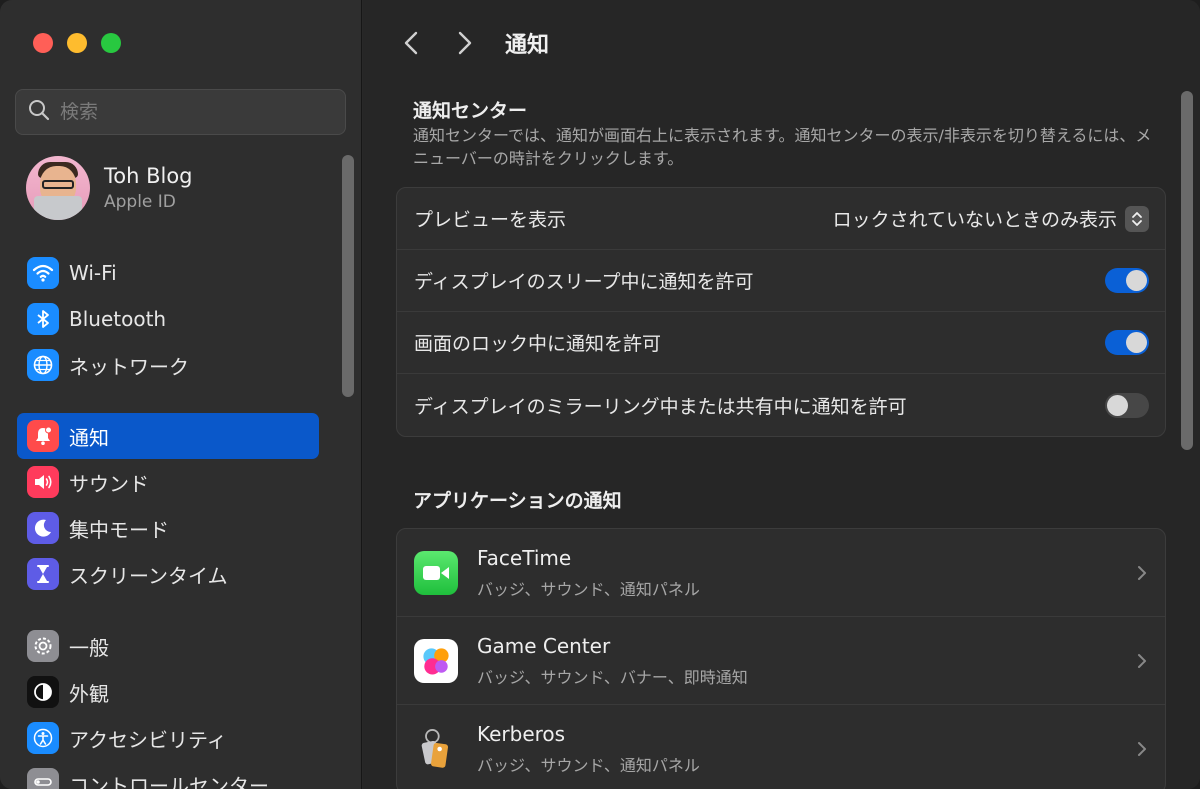 The height and width of the screenshot is (789, 1200). Describe the element at coordinates (148, 739) in the screenshot. I see `sidebar-item-label: アクセシビリティ` at that location.